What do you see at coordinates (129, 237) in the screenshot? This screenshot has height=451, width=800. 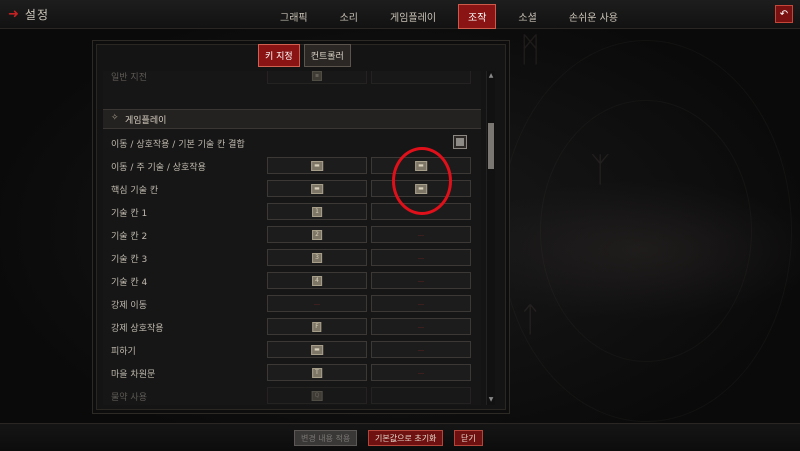 I see `row-label: 기술 칸 2` at bounding box center [129, 237].